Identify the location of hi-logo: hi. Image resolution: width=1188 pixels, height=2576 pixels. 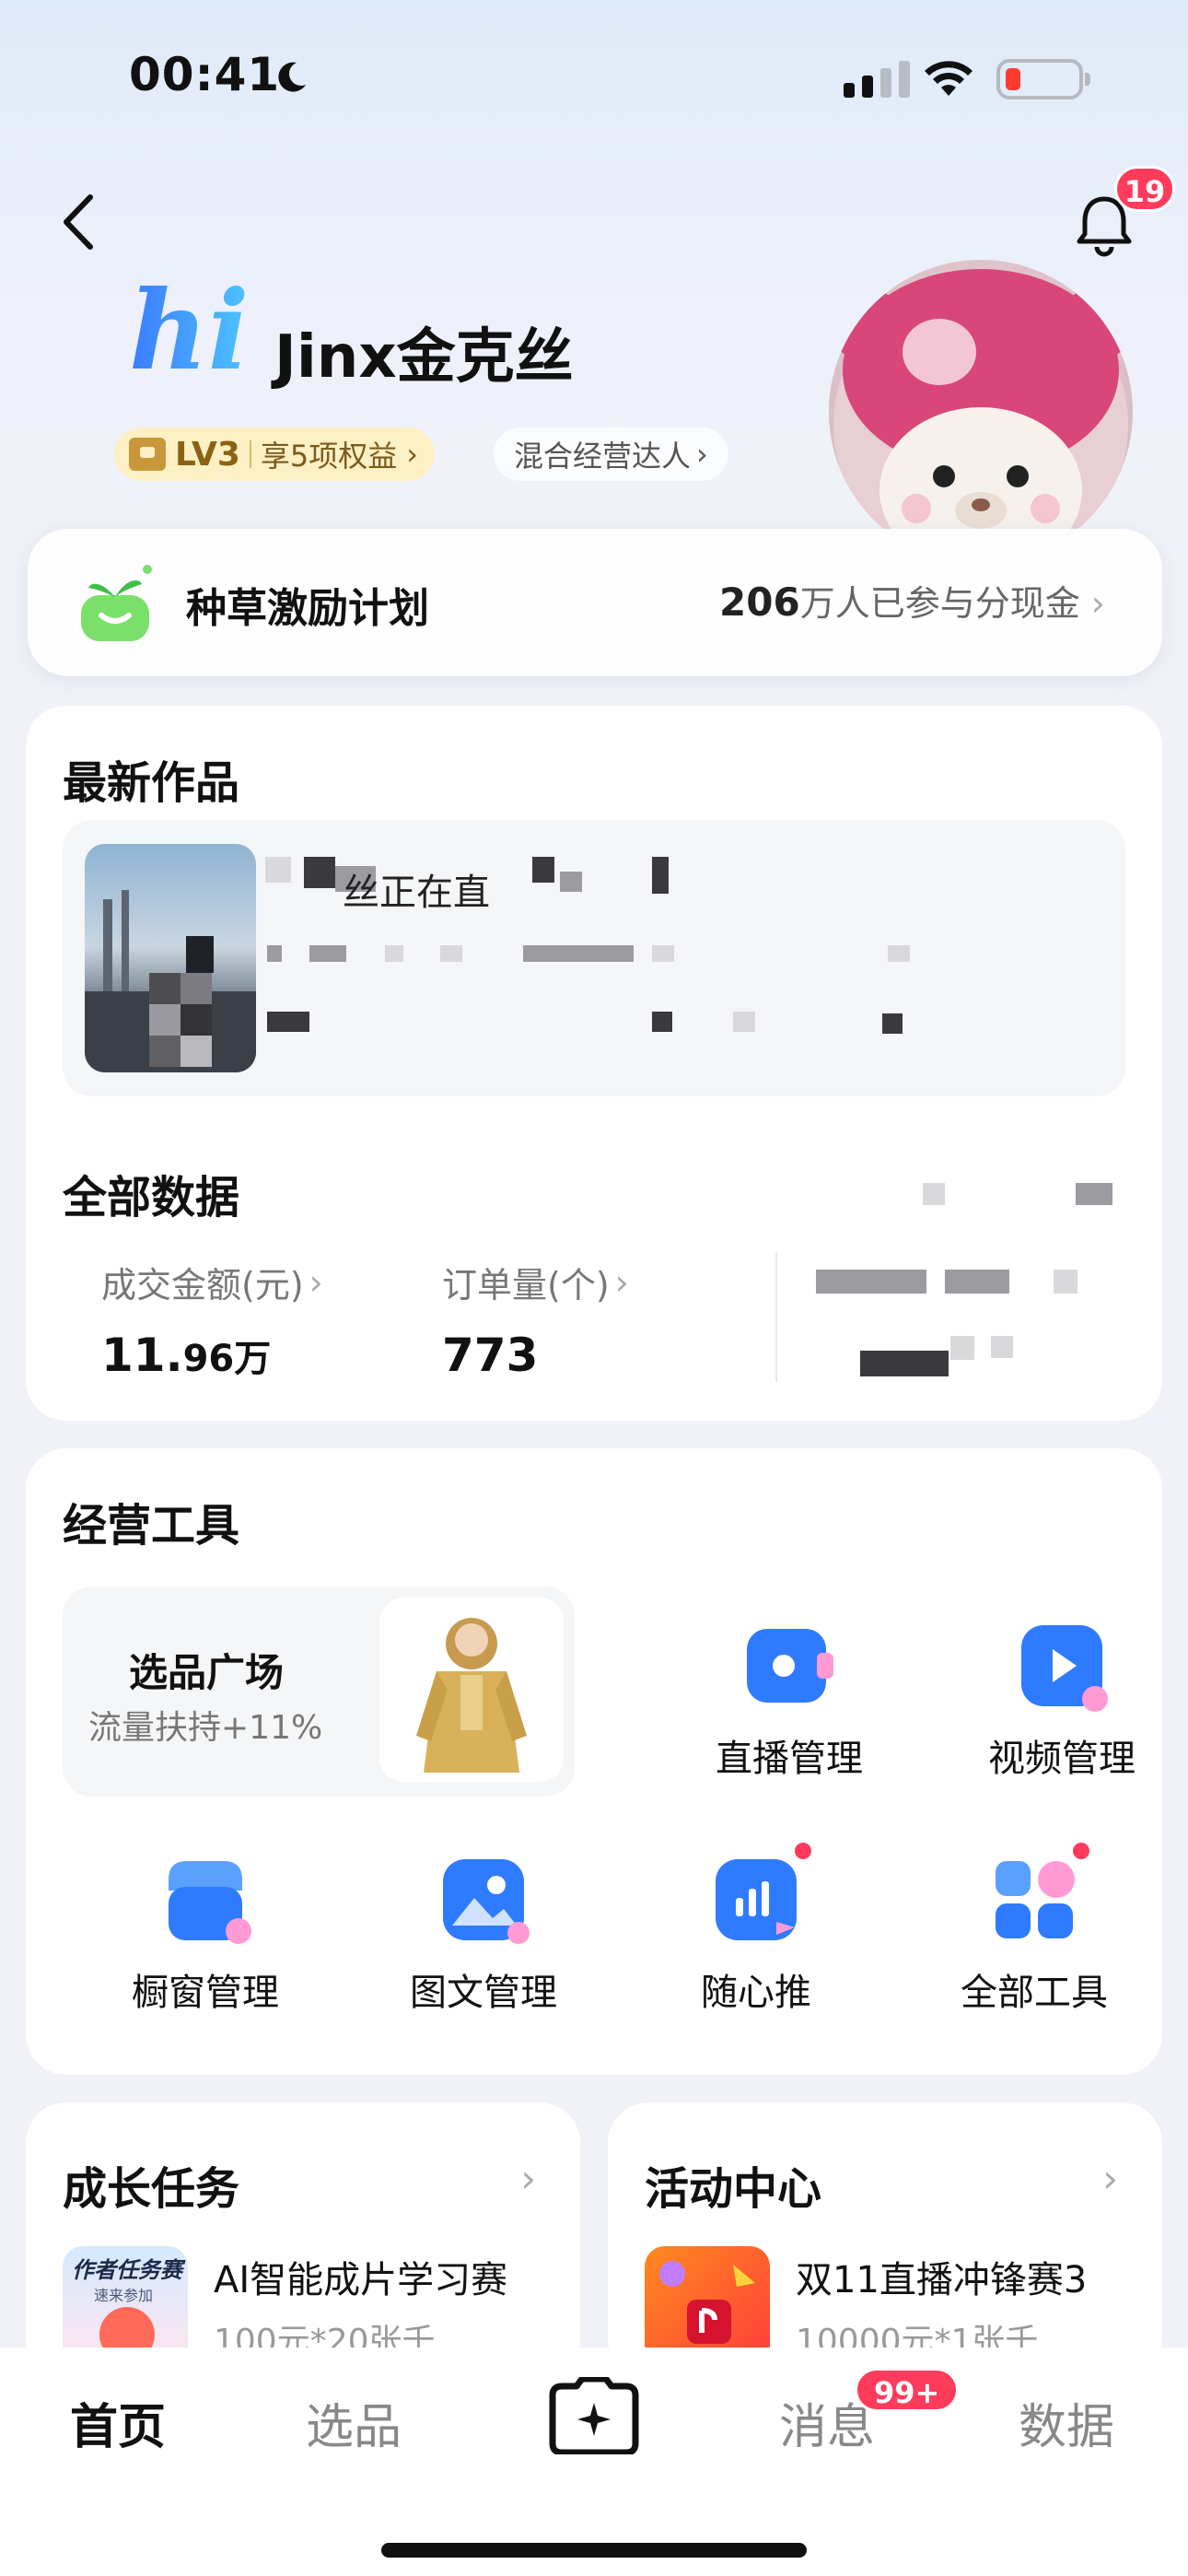
(189, 330).